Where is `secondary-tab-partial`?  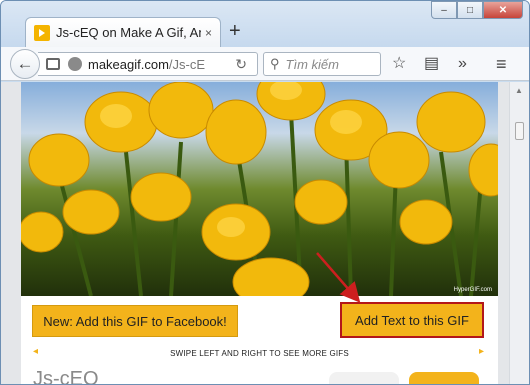
secondary-tab-partial is located at coordinates (364, 378).